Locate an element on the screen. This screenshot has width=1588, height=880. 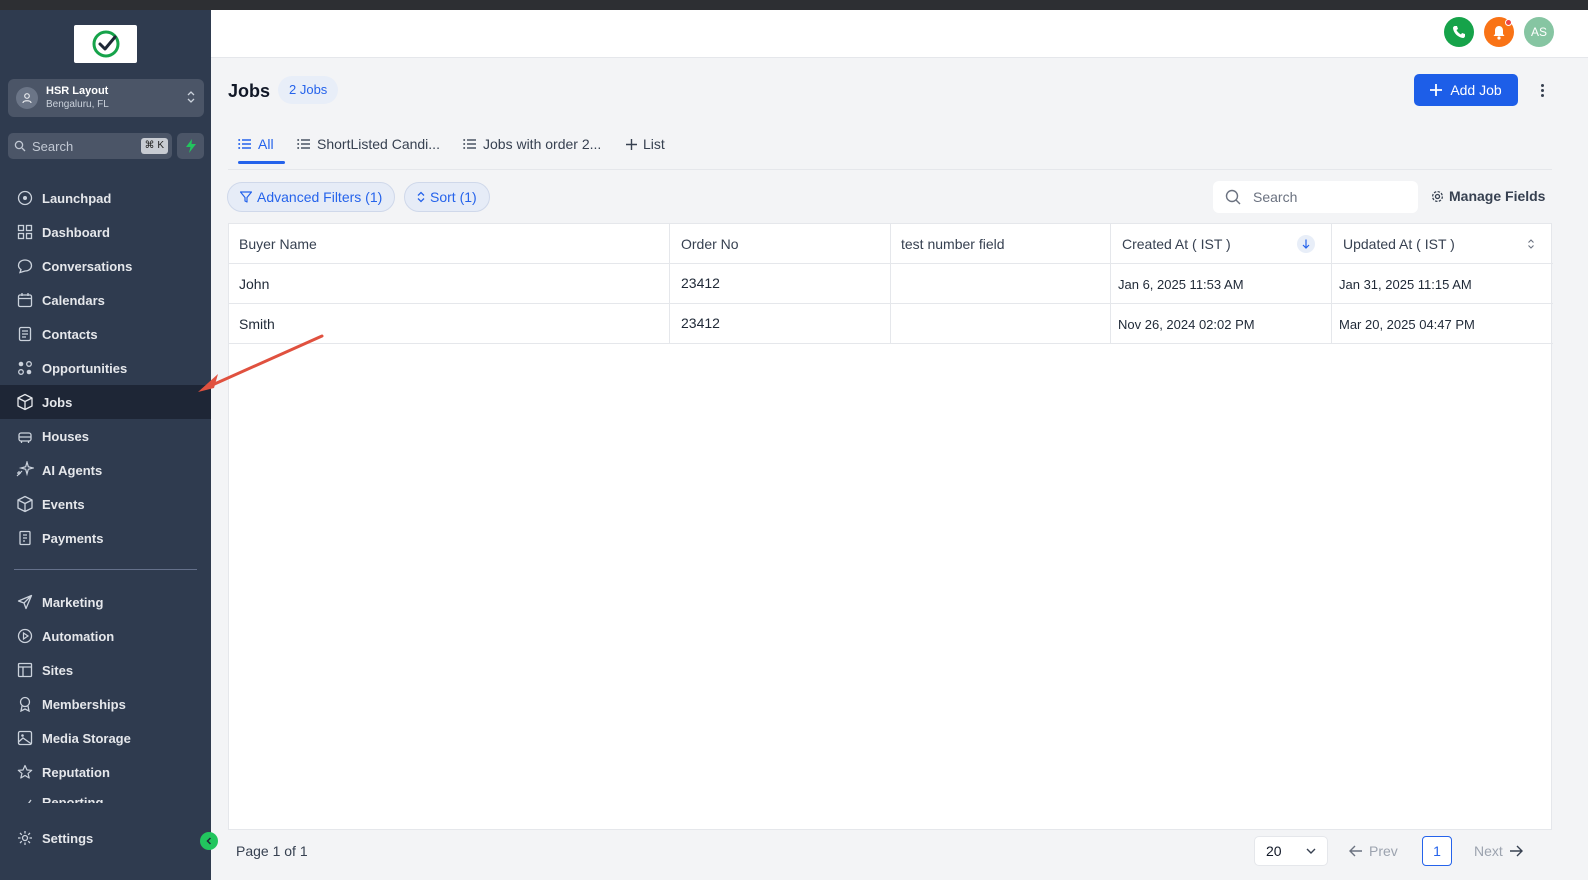
sort-button: Sort (1) is located at coordinates (447, 197).